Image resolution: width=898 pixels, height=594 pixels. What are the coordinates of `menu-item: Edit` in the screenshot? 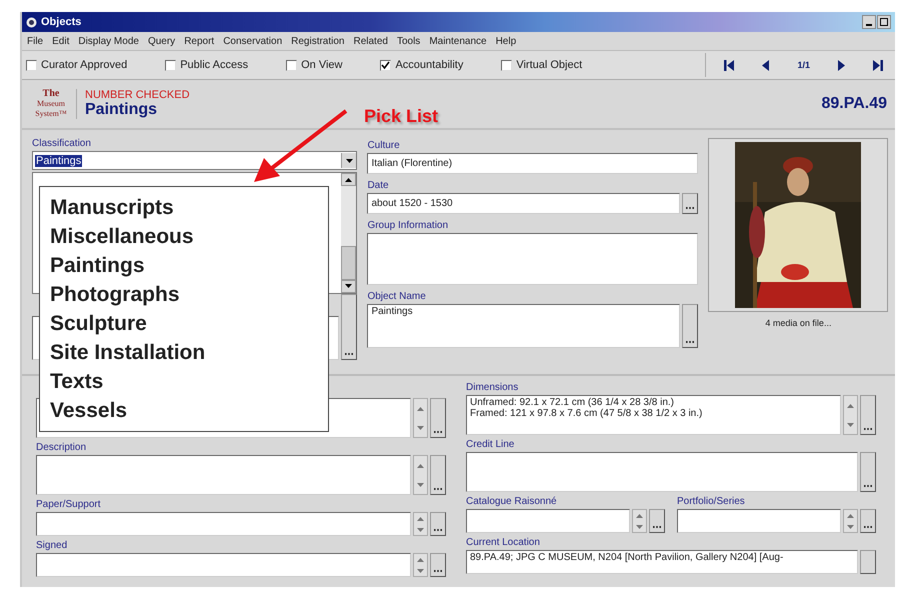 It's located at (61, 41).